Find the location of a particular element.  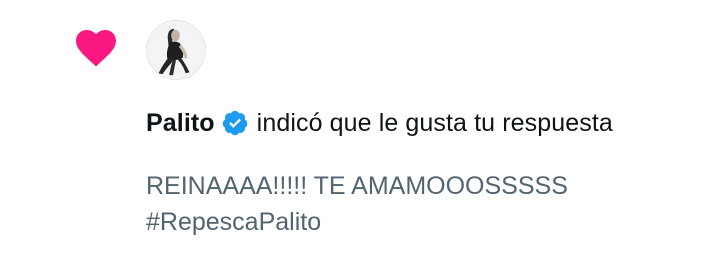

notification-headline: Palito indicó que le gusta tu respuesta is located at coordinates (379, 123).